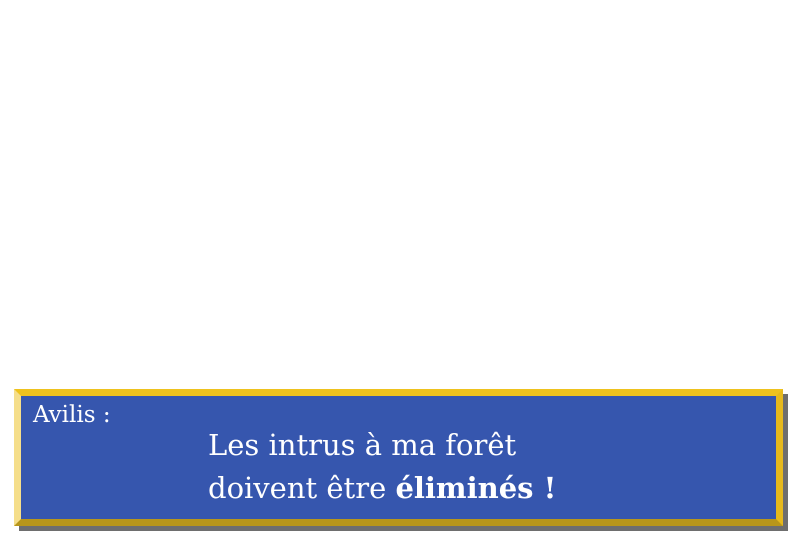 This screenshot has height=550, width=800. I want to click on dialog-line-2: doivent être éliminés !, so click(382, 488).